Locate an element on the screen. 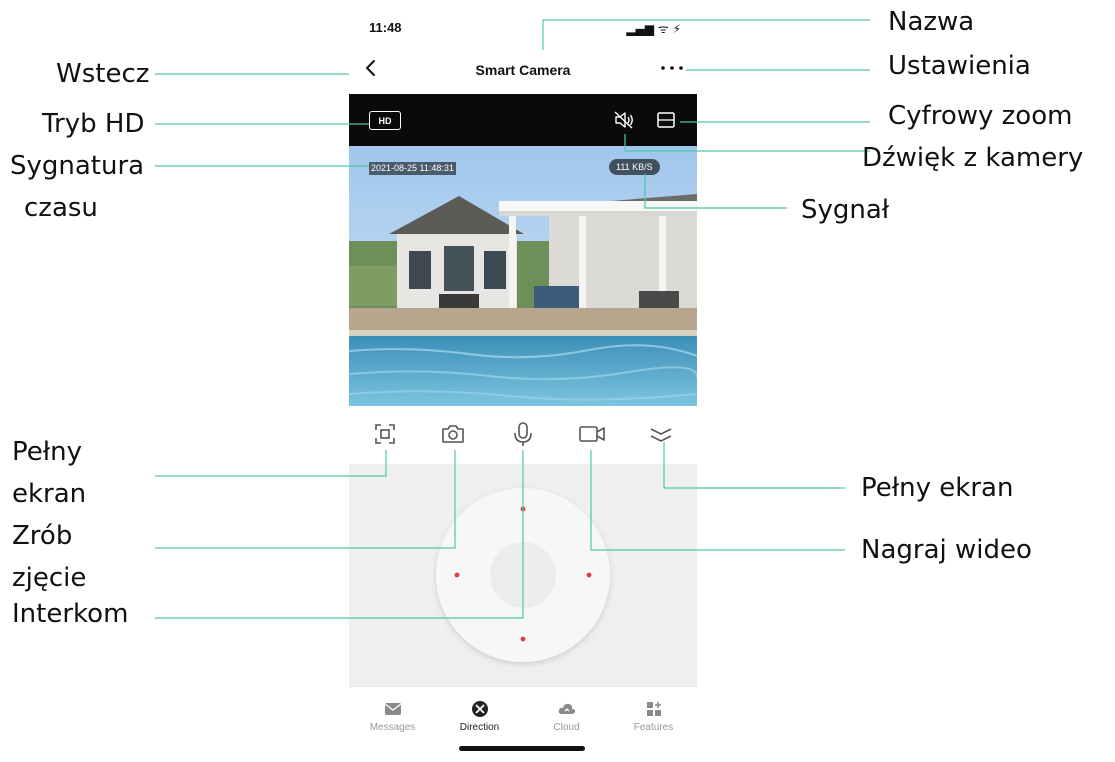 The height and width of the screenshot is (762, 1115). camera-icon is located at coordinates (453, 434).